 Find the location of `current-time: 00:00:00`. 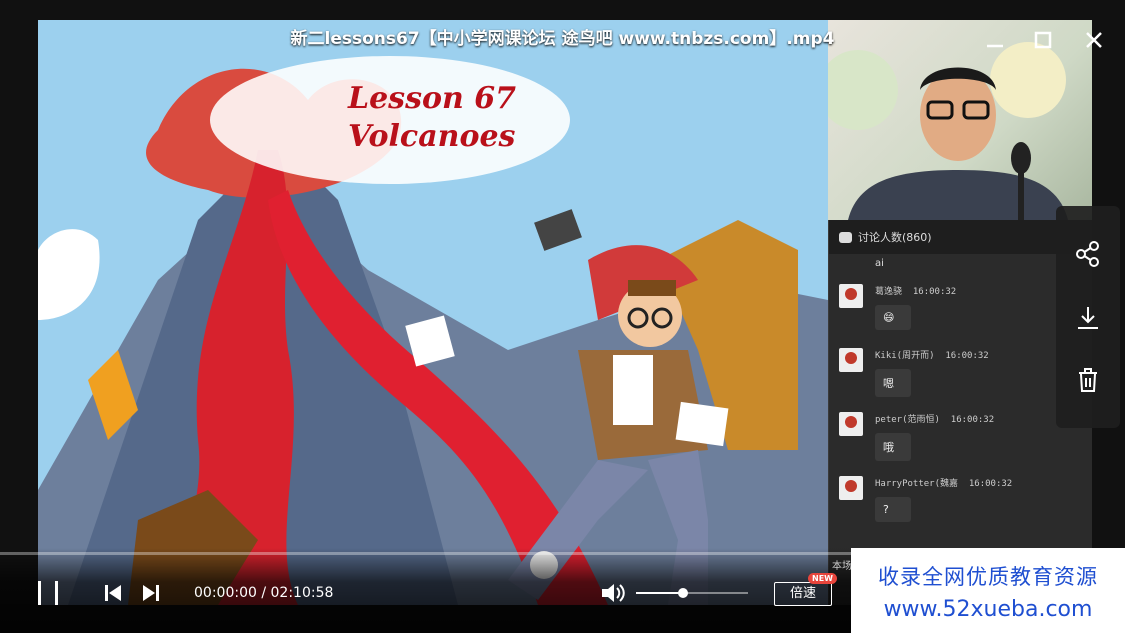

current-time: 00:00:00 is located at coordinates (225, 593).